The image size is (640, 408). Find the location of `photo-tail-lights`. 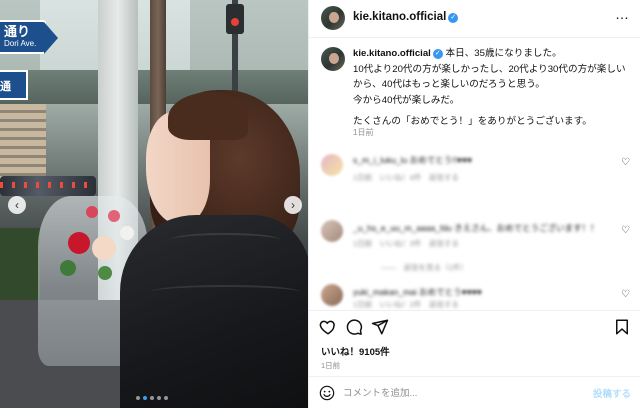

photo-tail-lights is located at coordinates (48, 185).